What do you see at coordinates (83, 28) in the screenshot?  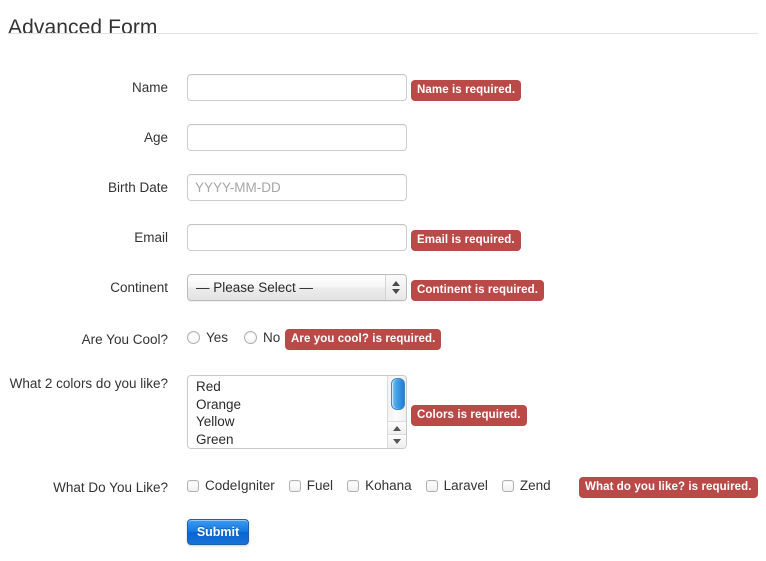 I see `page-title: Advanced Form` at bounding box center [83, 28].